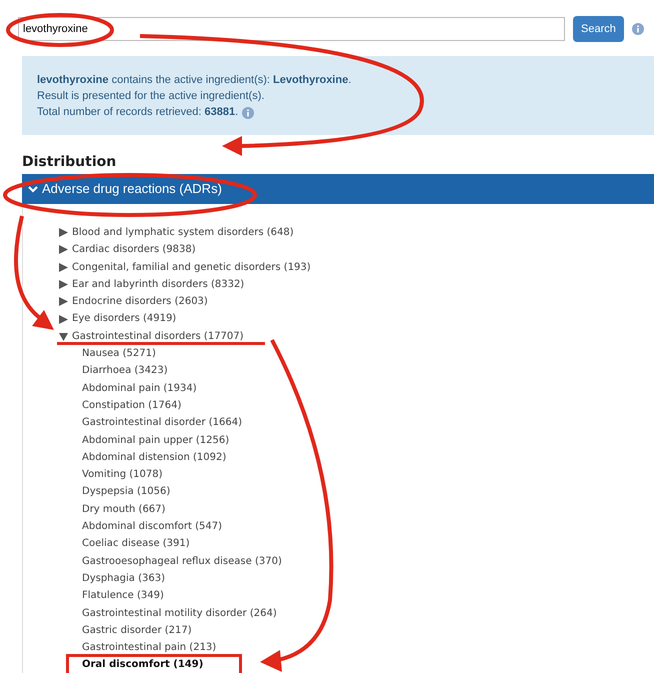 The width and height of the screenshot is (654, 673). What do you see at coordinates (137, 112) in the screenshot?
I see `info-text: Total number of records retrieved: 63881.` at bounding box center [137, 112].